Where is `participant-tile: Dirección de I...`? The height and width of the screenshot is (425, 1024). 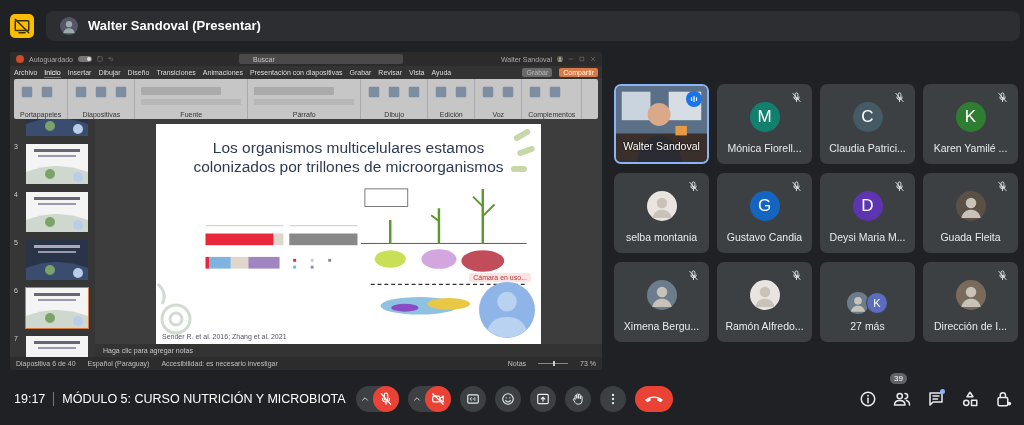
participant-tile: Dirección de I... is located at coordinates (970, 302).